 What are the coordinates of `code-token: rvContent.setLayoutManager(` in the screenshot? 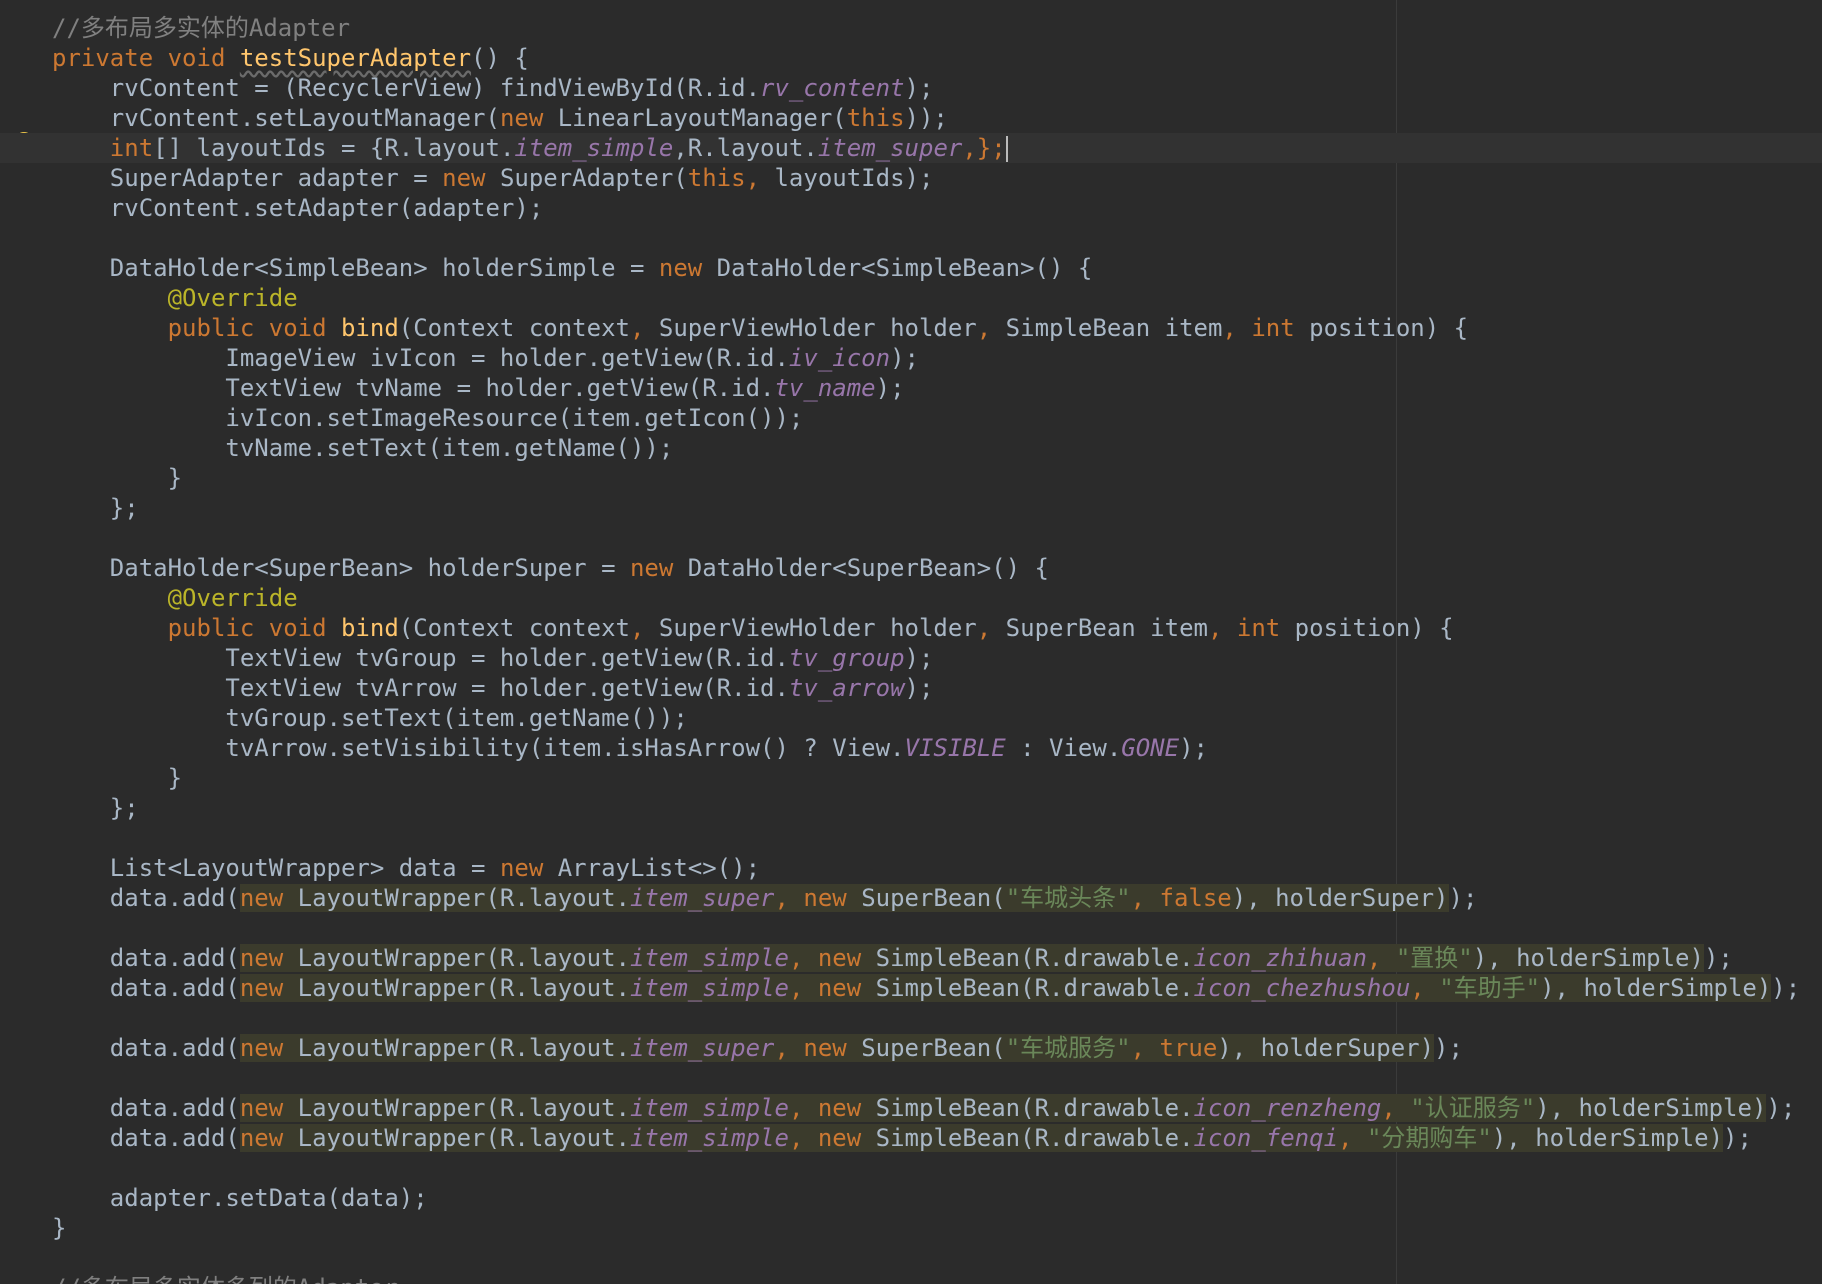 It's located at (276, 118).